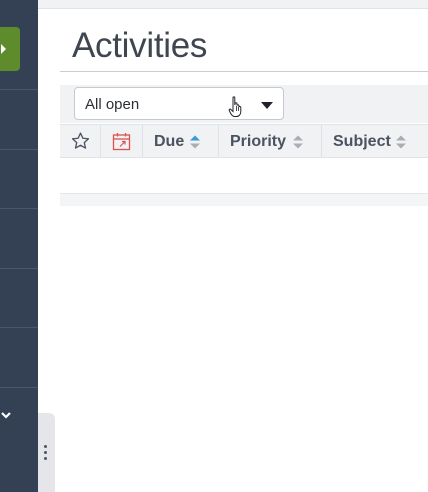 Image resolution: width=428 pixels, height=492 pixels. What do you see at coordinates (235, 106) in the screenshot?
I see `hand-cursor-icon` at bounding box center [235, 106].